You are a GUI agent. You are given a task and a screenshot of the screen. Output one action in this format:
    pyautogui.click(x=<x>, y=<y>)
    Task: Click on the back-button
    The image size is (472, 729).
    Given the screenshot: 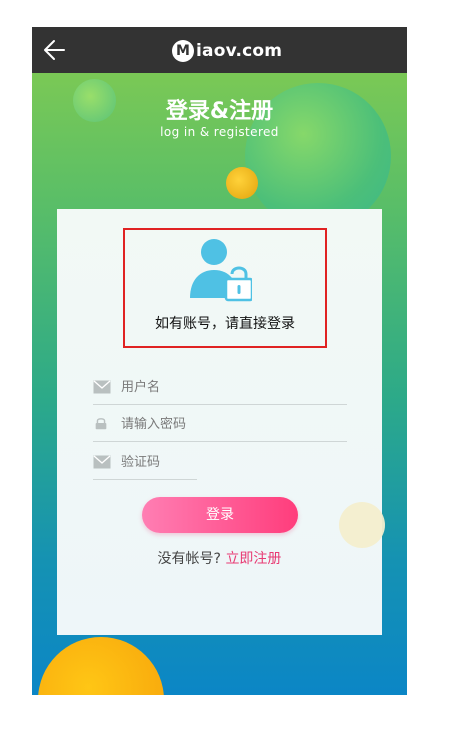 What is the action you would take?
    pyautogui.click(x=55, y=50)
    